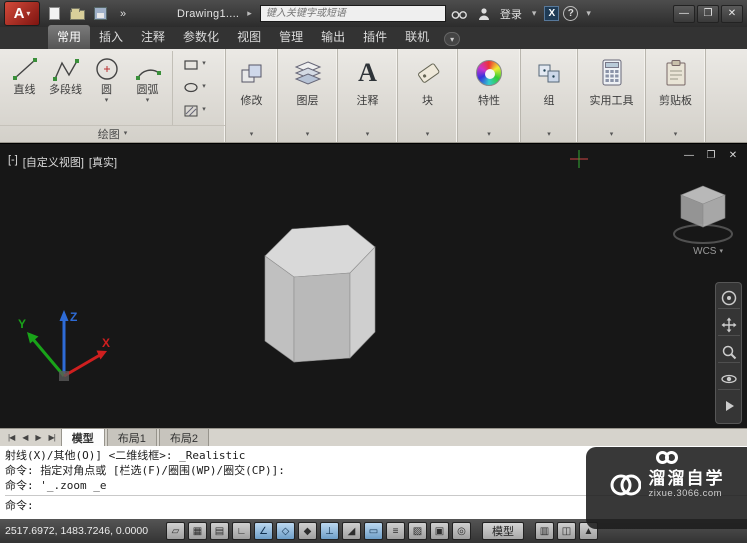 The height and width of the screenshot is (543, 747). Describe the element at coordinates (612, 95) in the screenshot. I see `utilities-panel-button: 实用工具 ▾` at that location.